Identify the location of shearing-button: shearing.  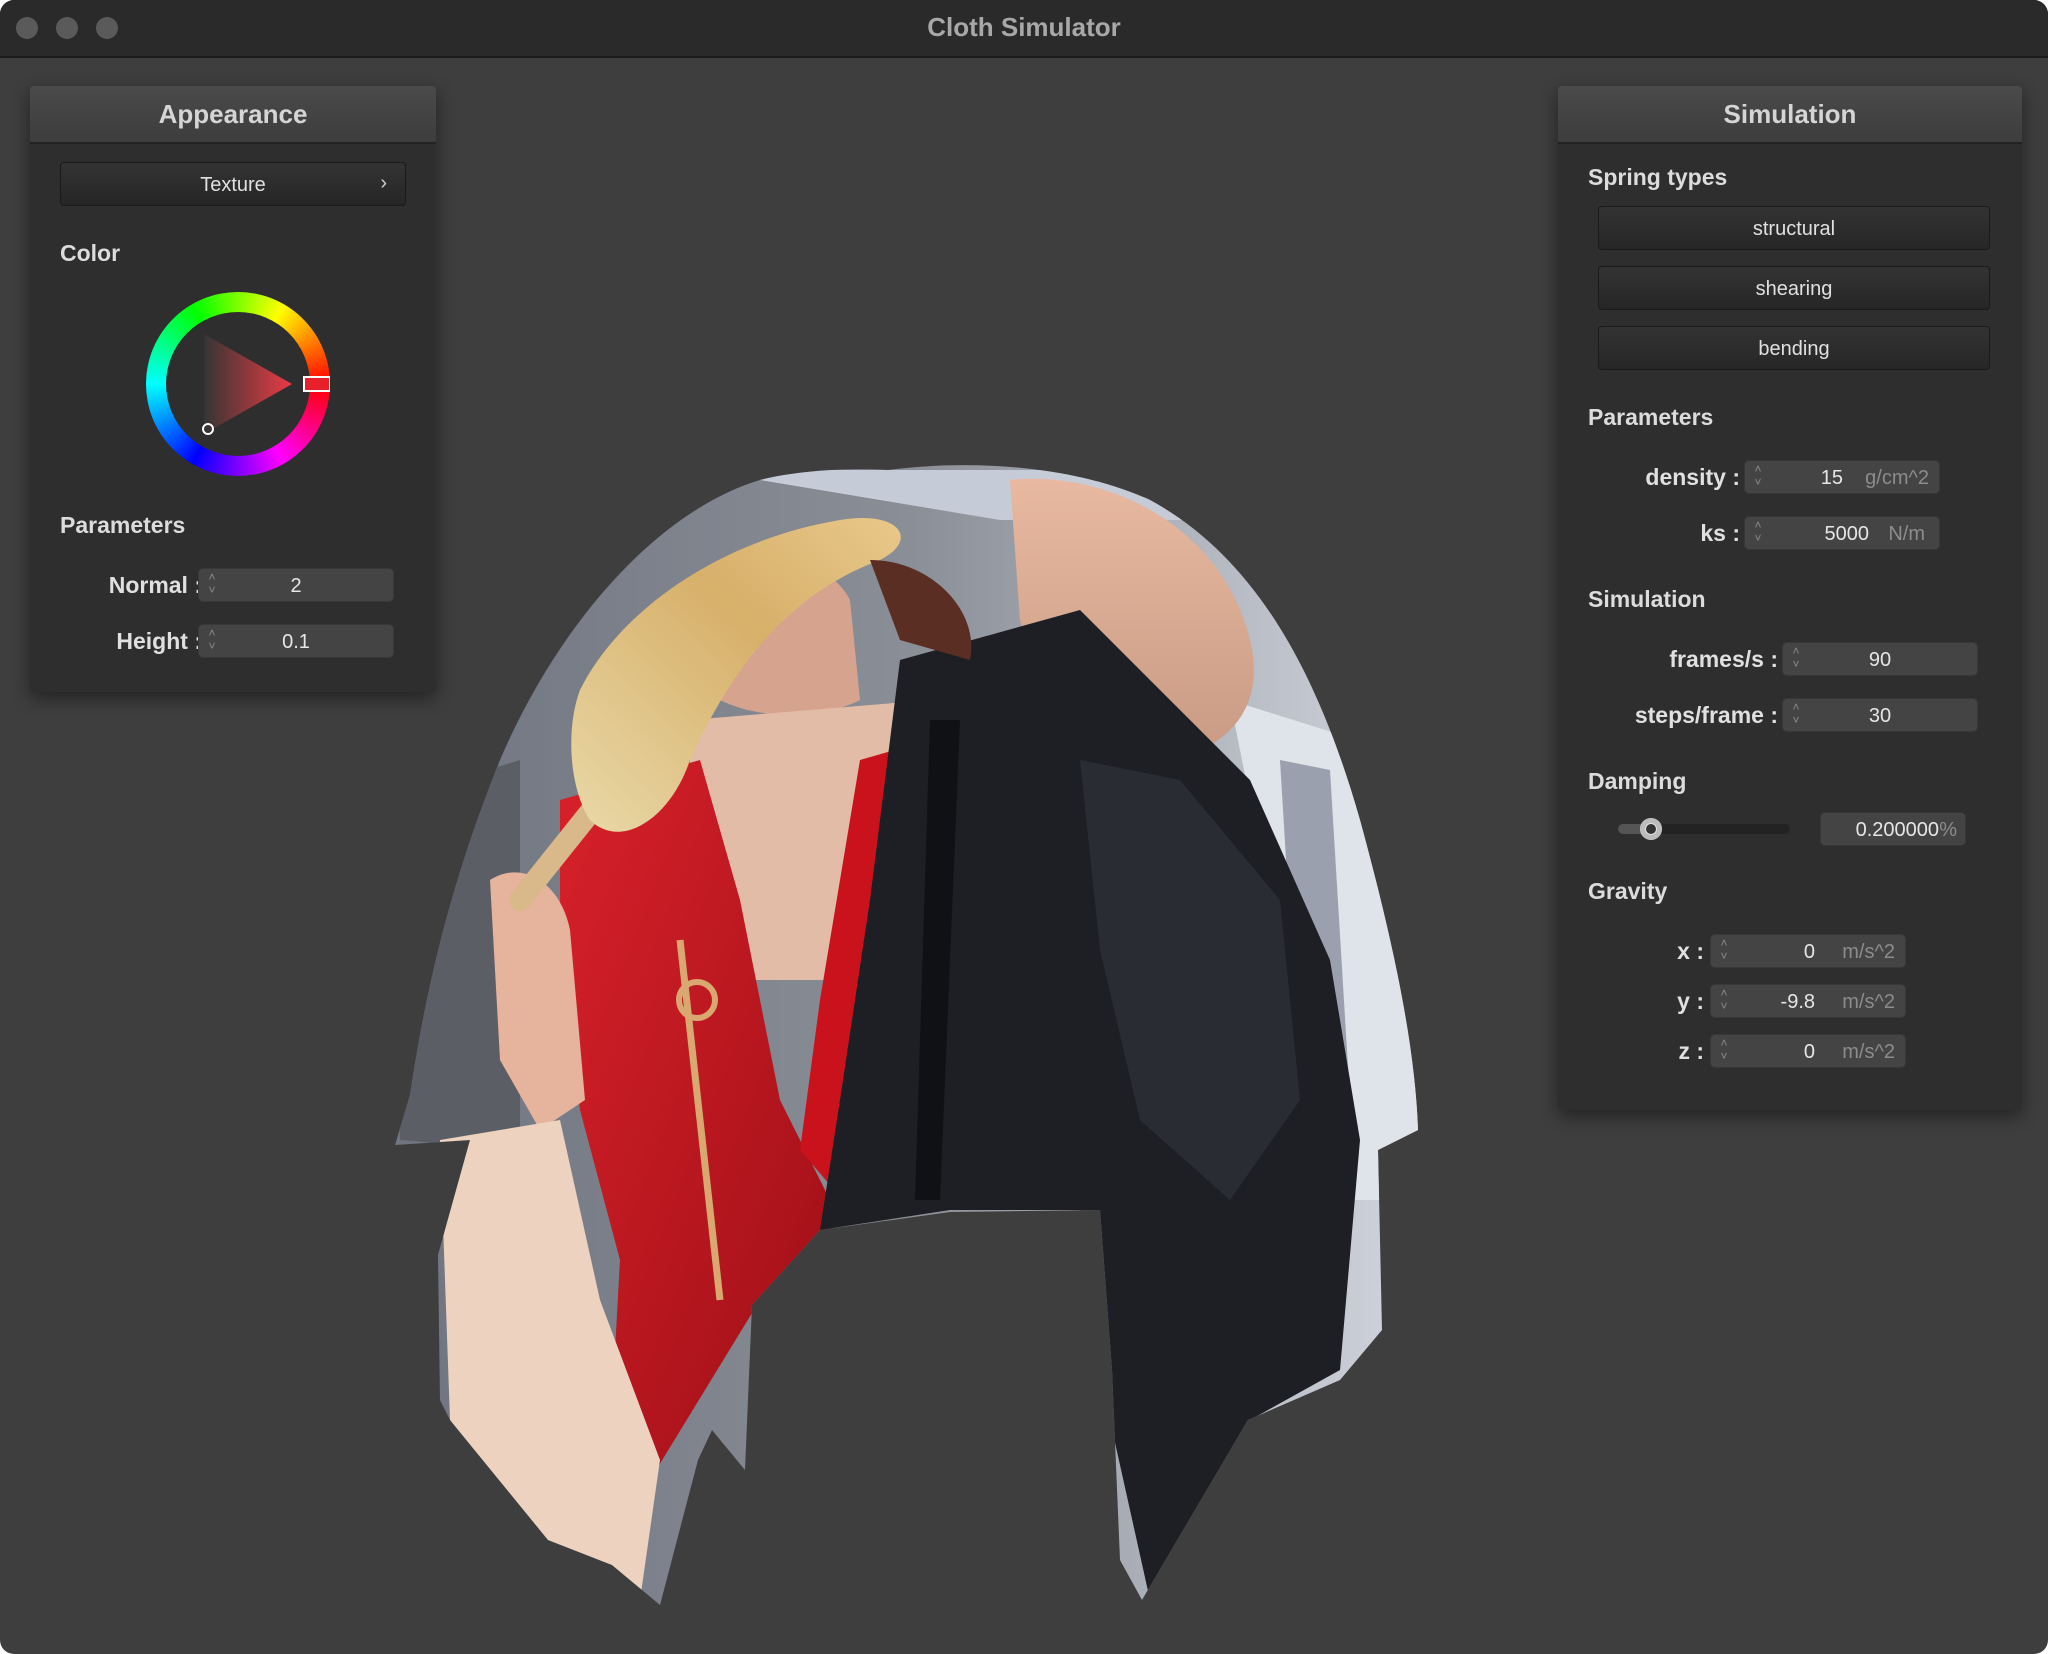
(1794, 288).